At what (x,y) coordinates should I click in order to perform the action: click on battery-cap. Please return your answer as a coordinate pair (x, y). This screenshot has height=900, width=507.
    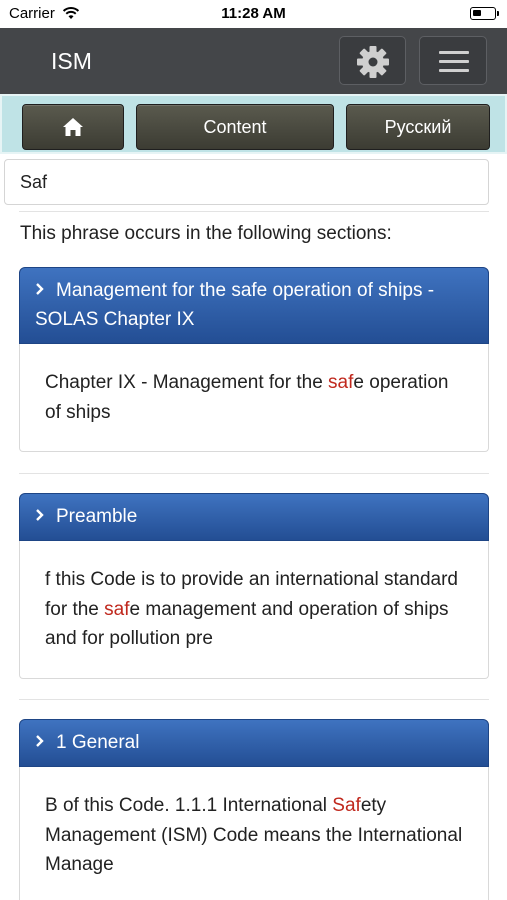
    Looking at the image, I should click on (498, 13).